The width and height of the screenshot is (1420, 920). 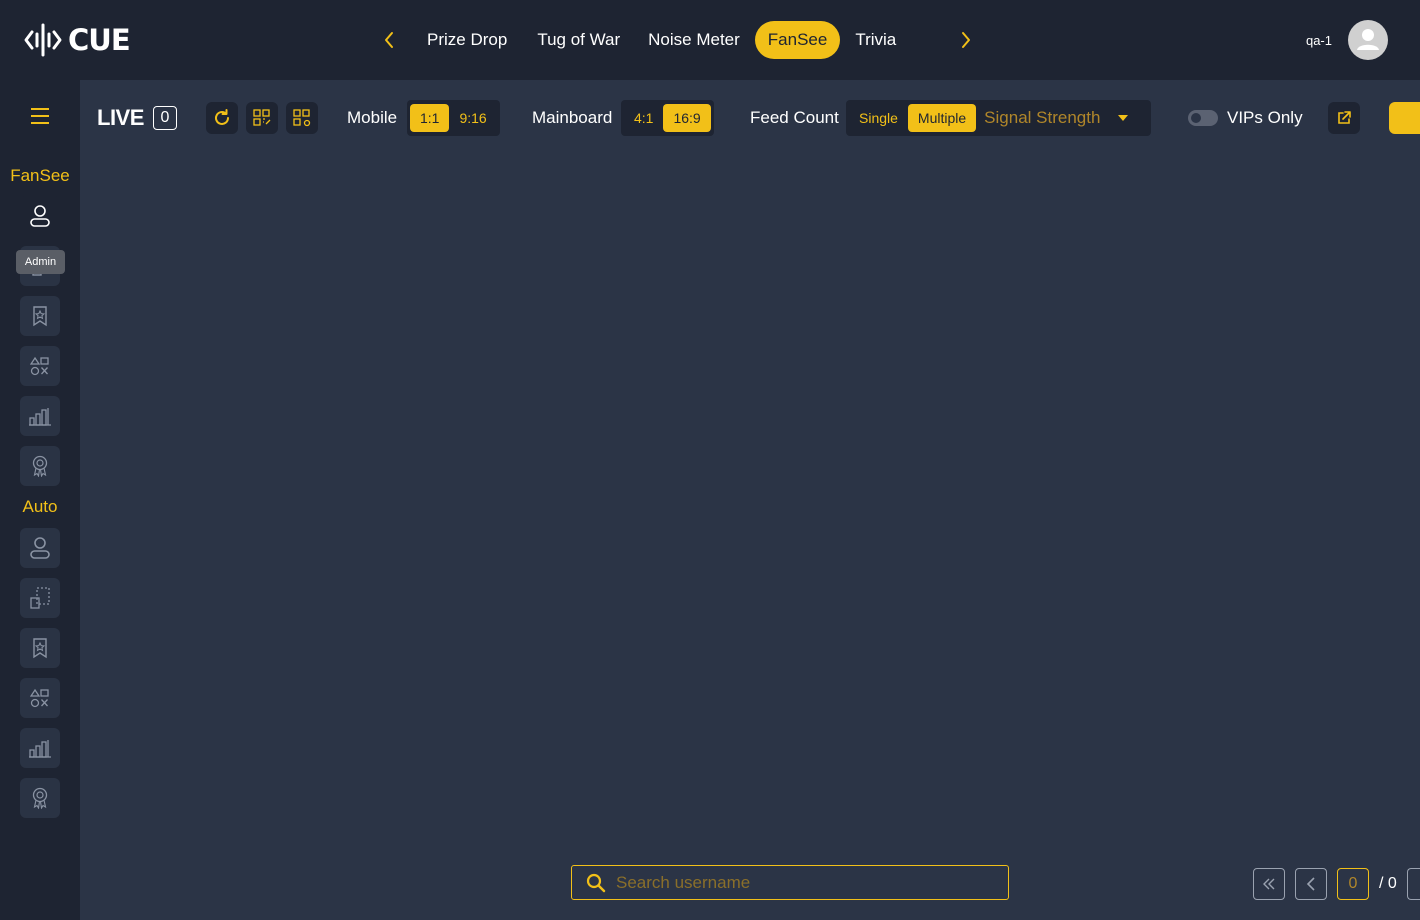 I want to click on mobile-ratio-9-16: 9:16, so click(x=472, y=118).